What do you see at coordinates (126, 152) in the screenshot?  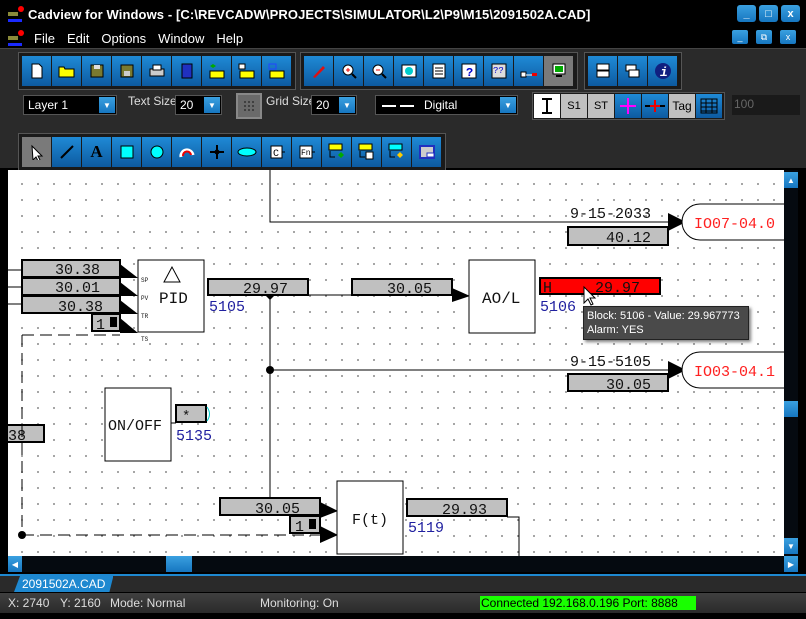 I see `rectangle-icon` at bounding box center [126, 152].